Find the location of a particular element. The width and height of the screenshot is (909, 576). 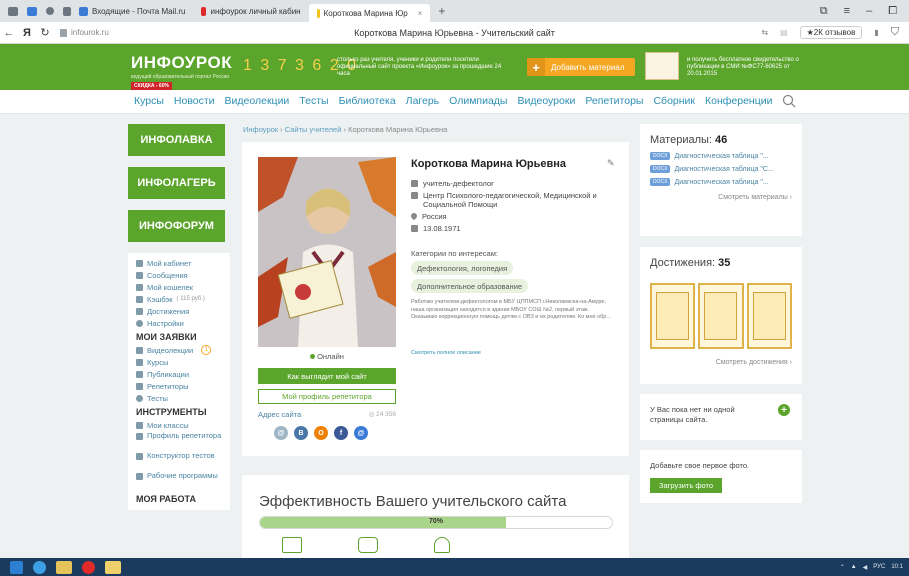

reader-icon: ▤ is located at coordinates (784, 32).